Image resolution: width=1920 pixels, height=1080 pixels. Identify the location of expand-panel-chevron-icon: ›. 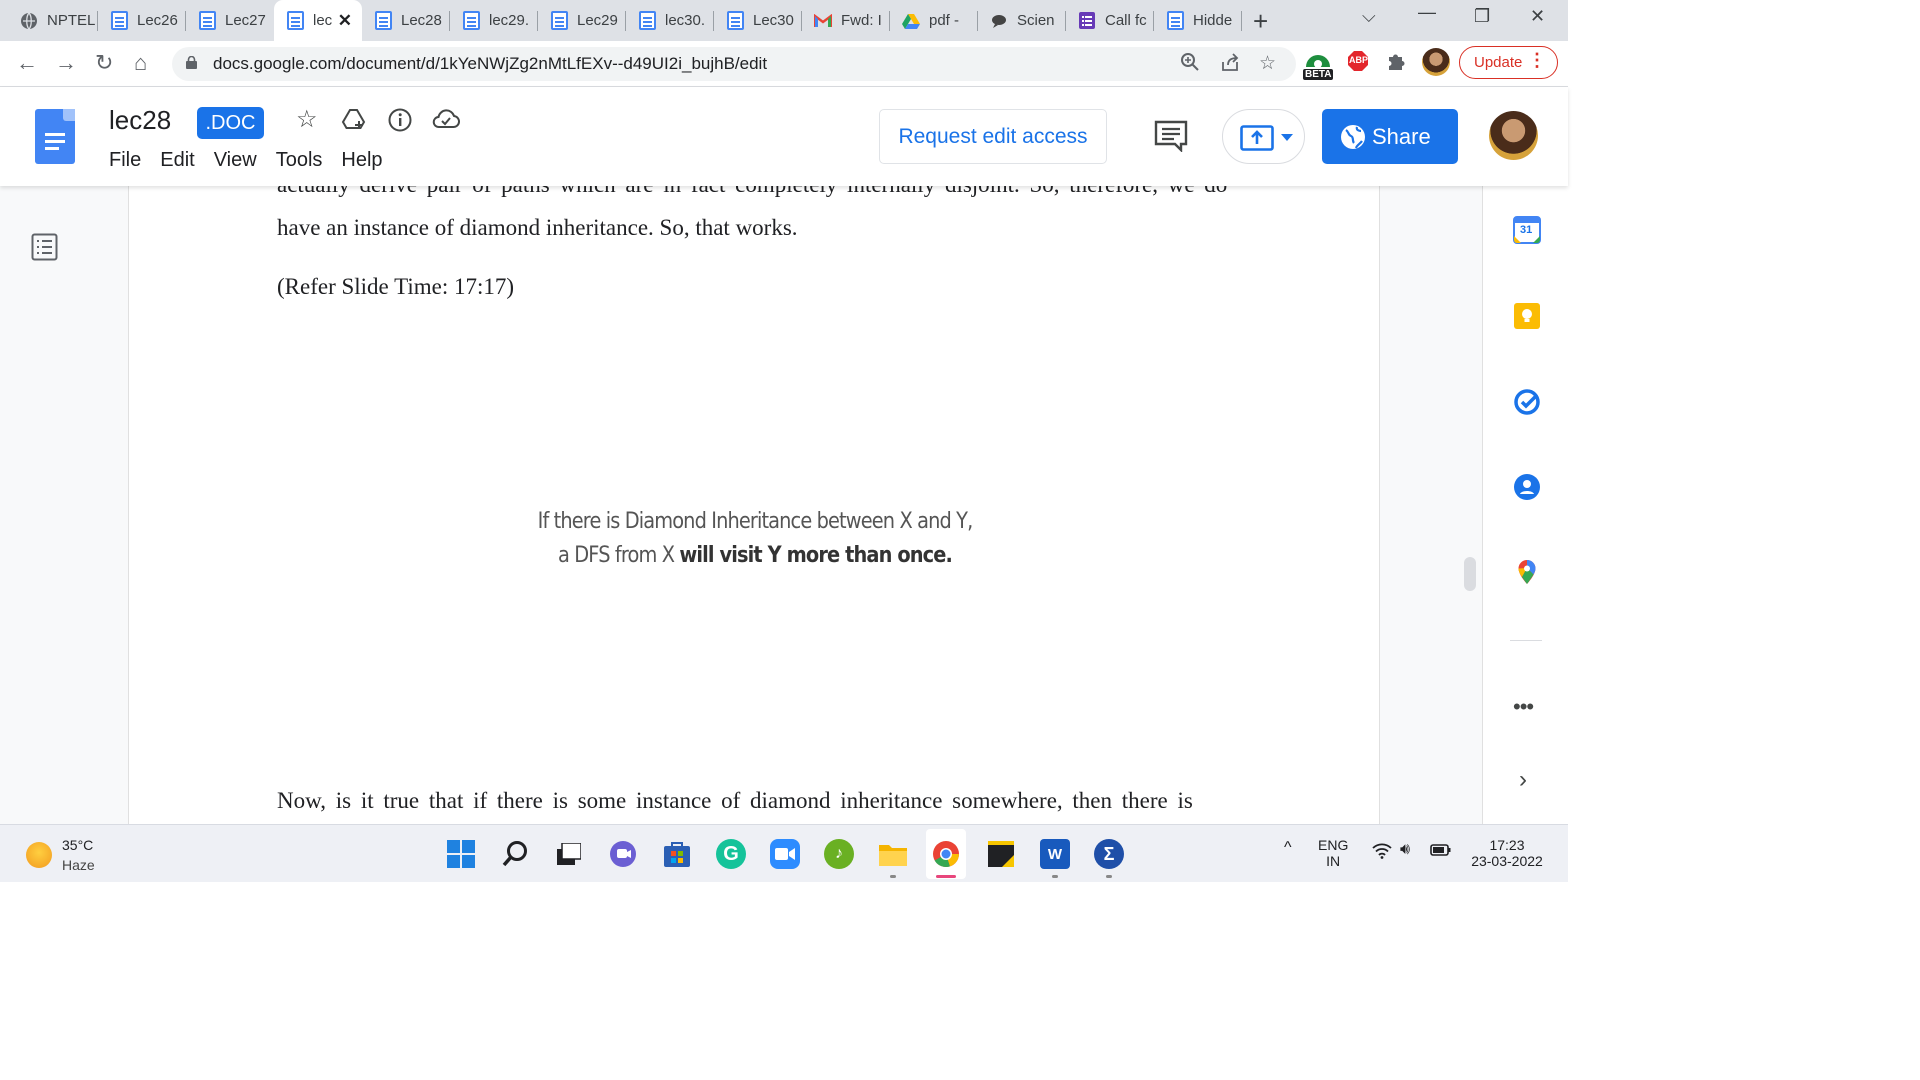
(1533, 780).